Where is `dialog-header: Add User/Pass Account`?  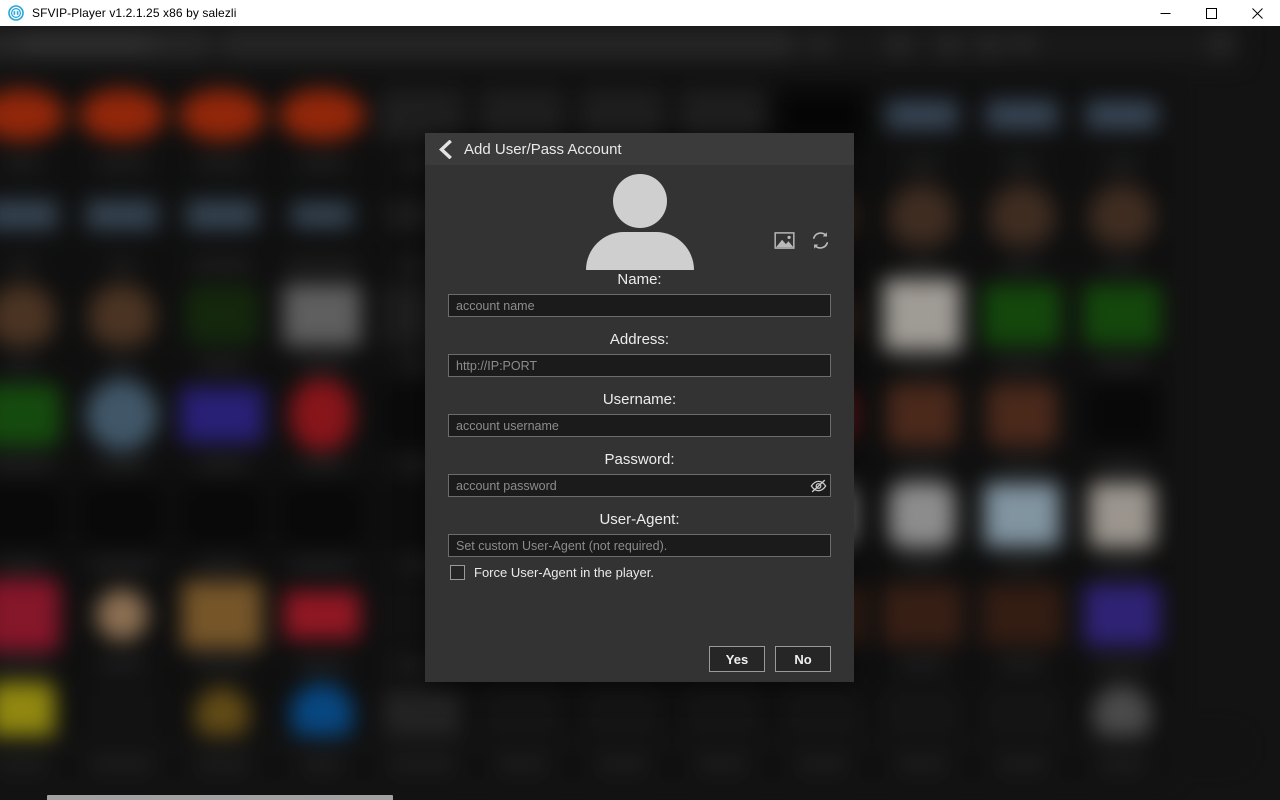 dialog-header: Add User/Pass Account is located at coordinates (639, 149).